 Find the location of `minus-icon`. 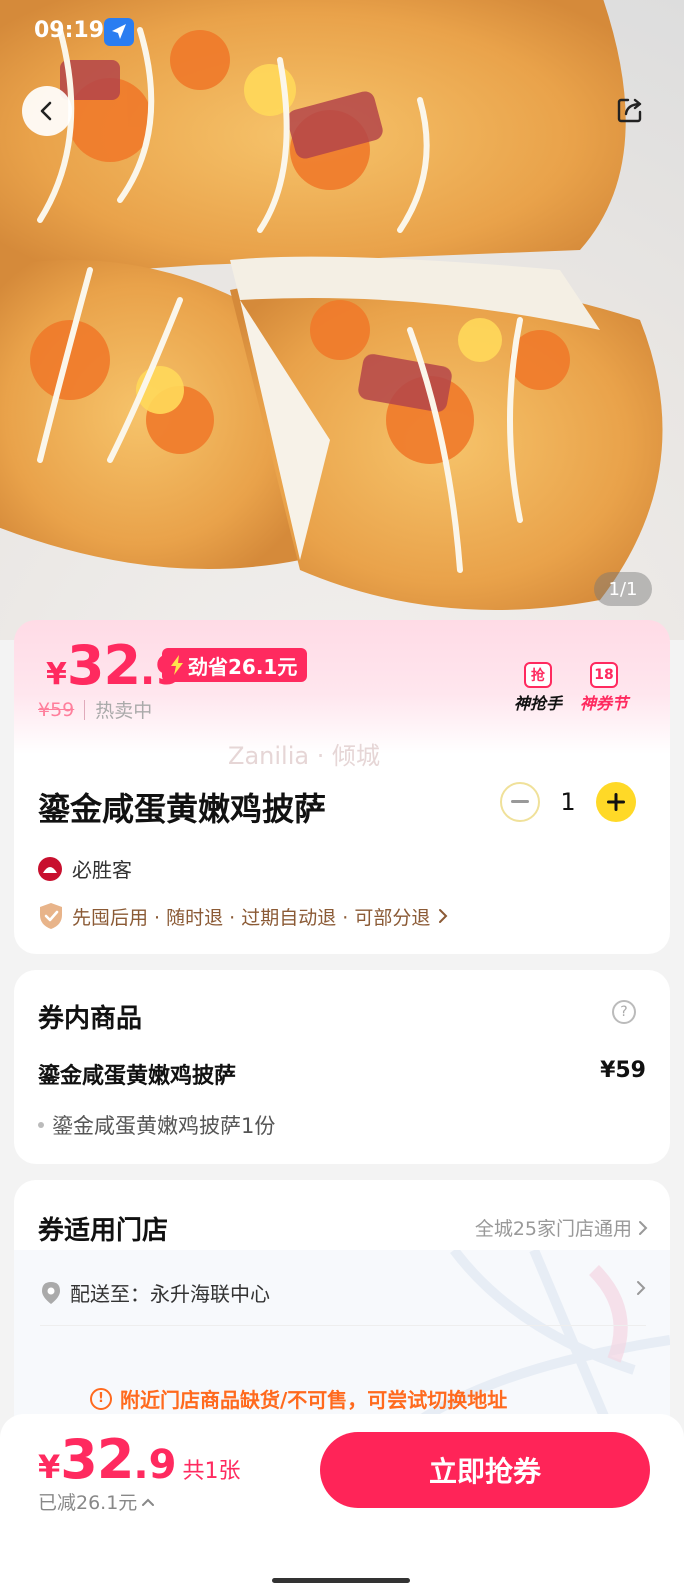

minus-icon is located at coordinates (520, 801).